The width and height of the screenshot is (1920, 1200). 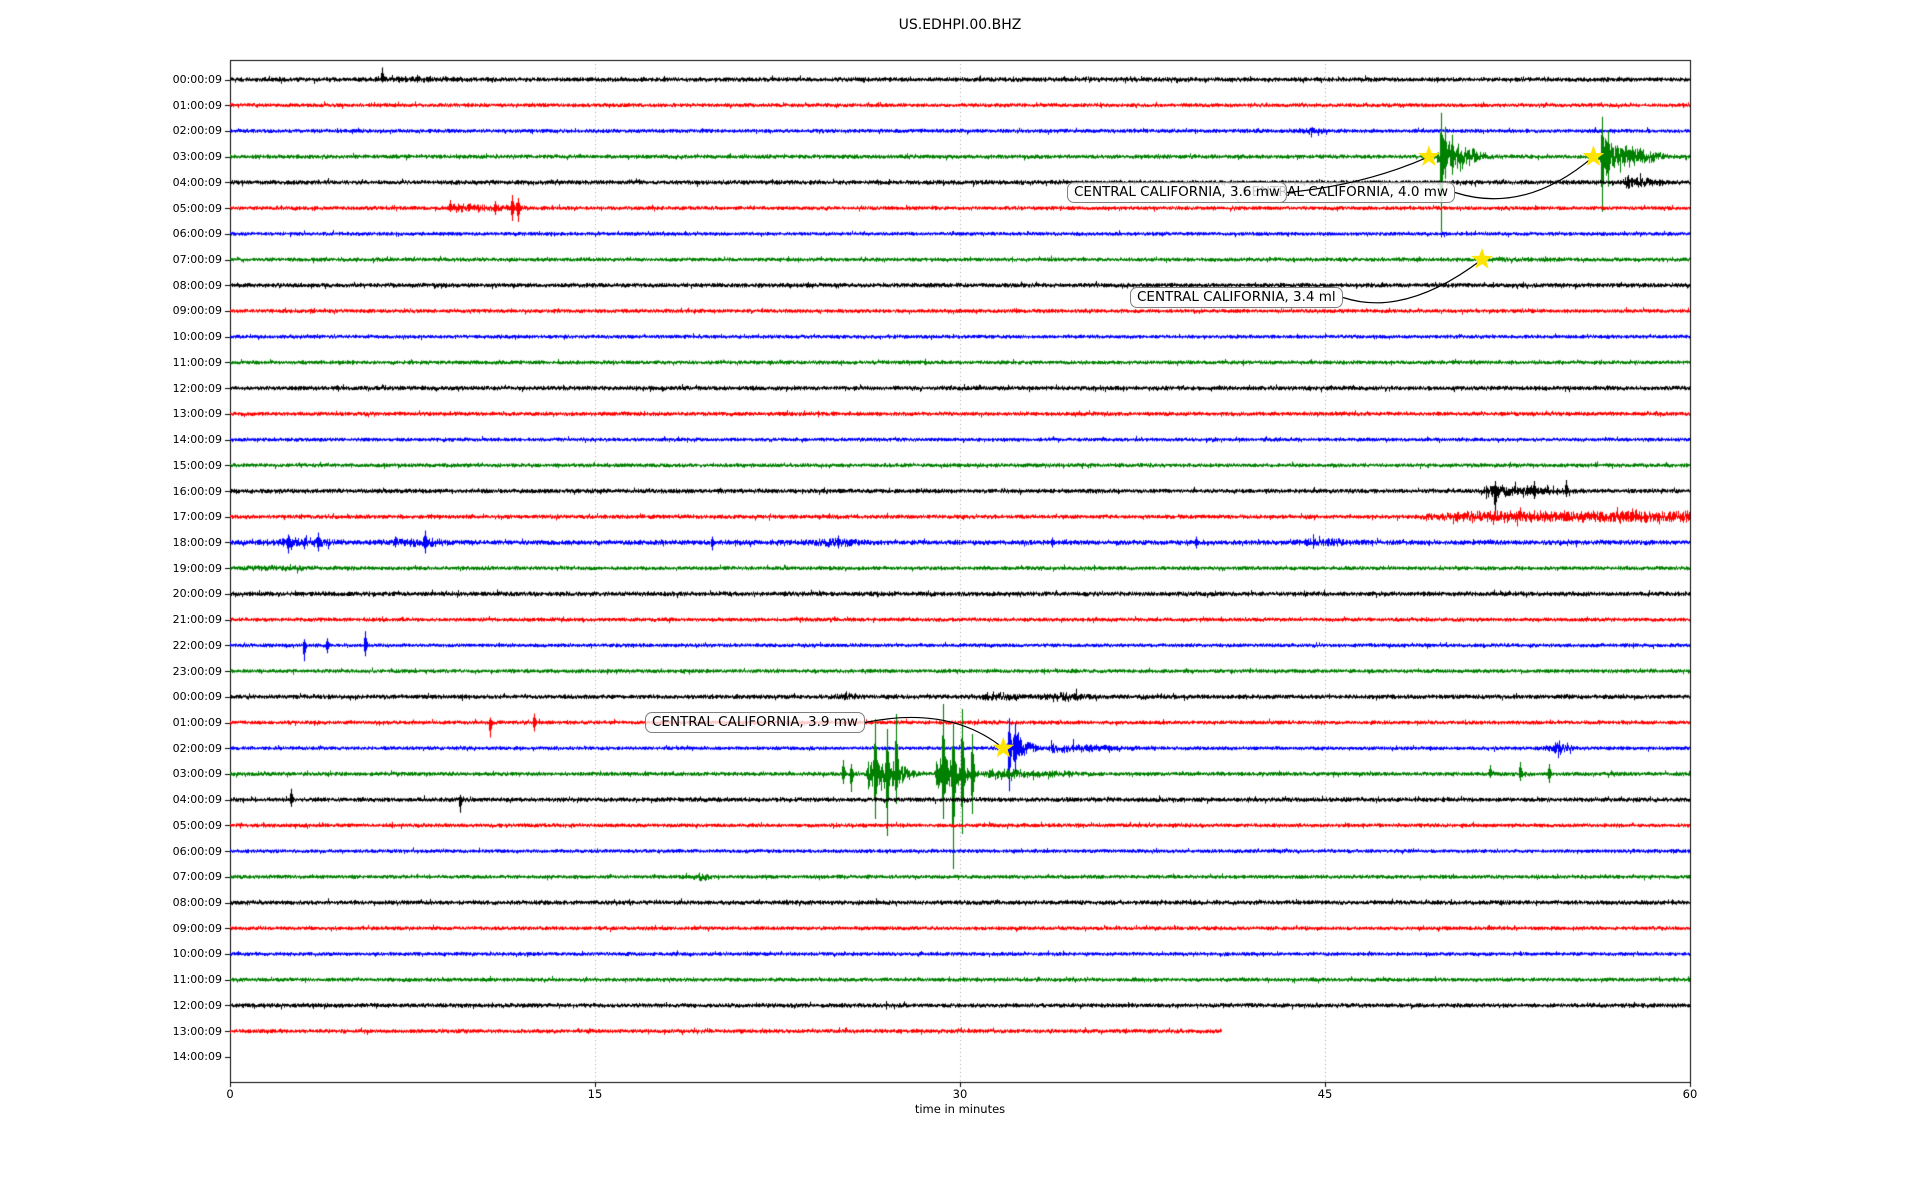 What do you see at coordinates (960, 1094) in the screenshot?
I see `x-tick-label: 30` at bounding box center [960, 1094].